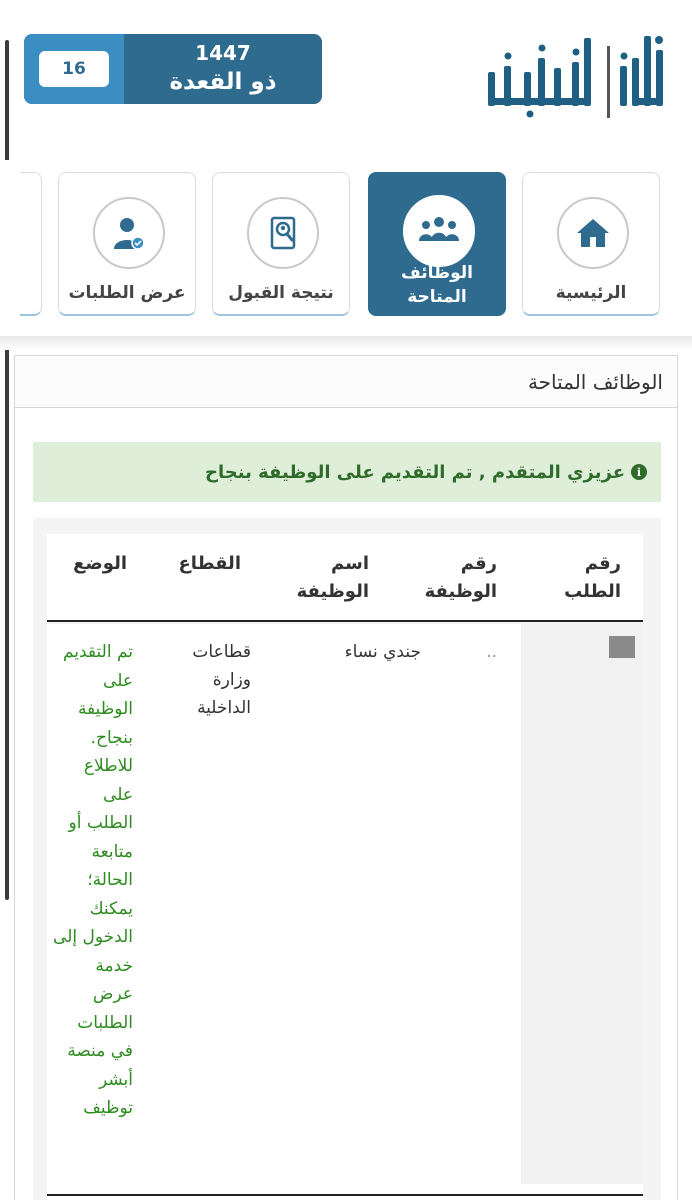  Describe the element at coordinates (223, 53) in the screenshot. I see `date-year: 1447` at that location.